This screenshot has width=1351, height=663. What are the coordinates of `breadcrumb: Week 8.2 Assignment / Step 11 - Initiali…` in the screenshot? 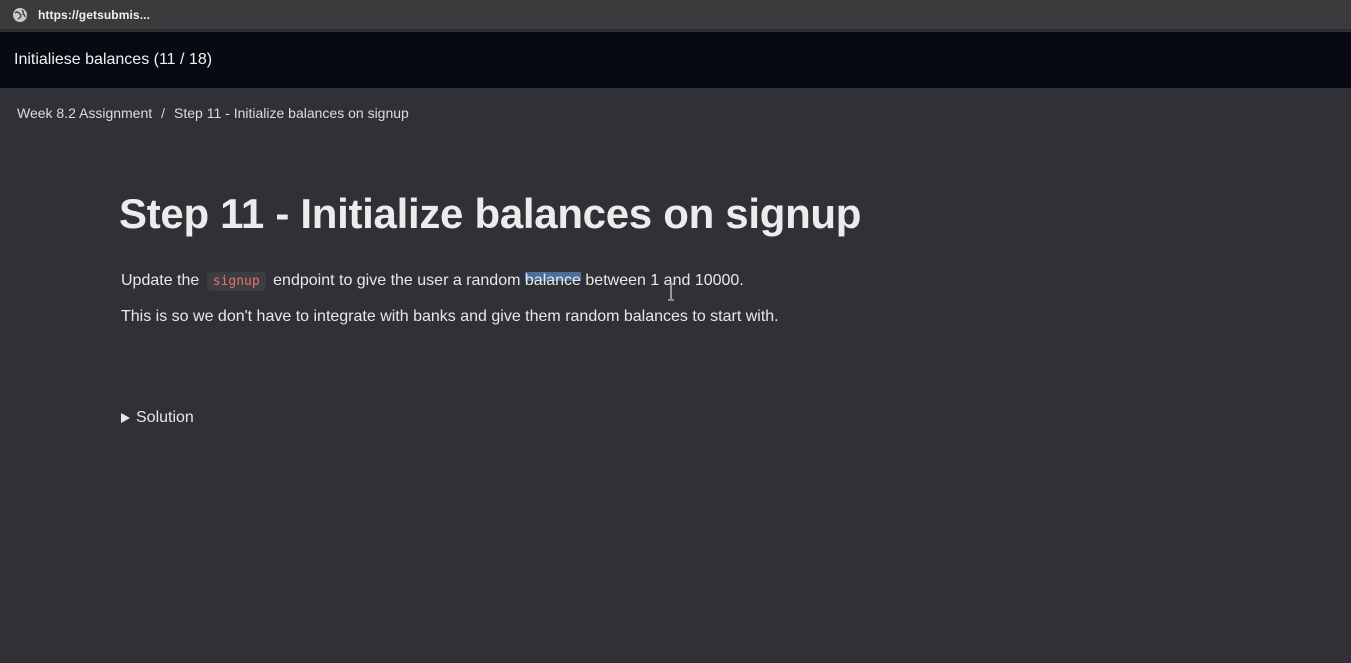 It's located at (213, 113).